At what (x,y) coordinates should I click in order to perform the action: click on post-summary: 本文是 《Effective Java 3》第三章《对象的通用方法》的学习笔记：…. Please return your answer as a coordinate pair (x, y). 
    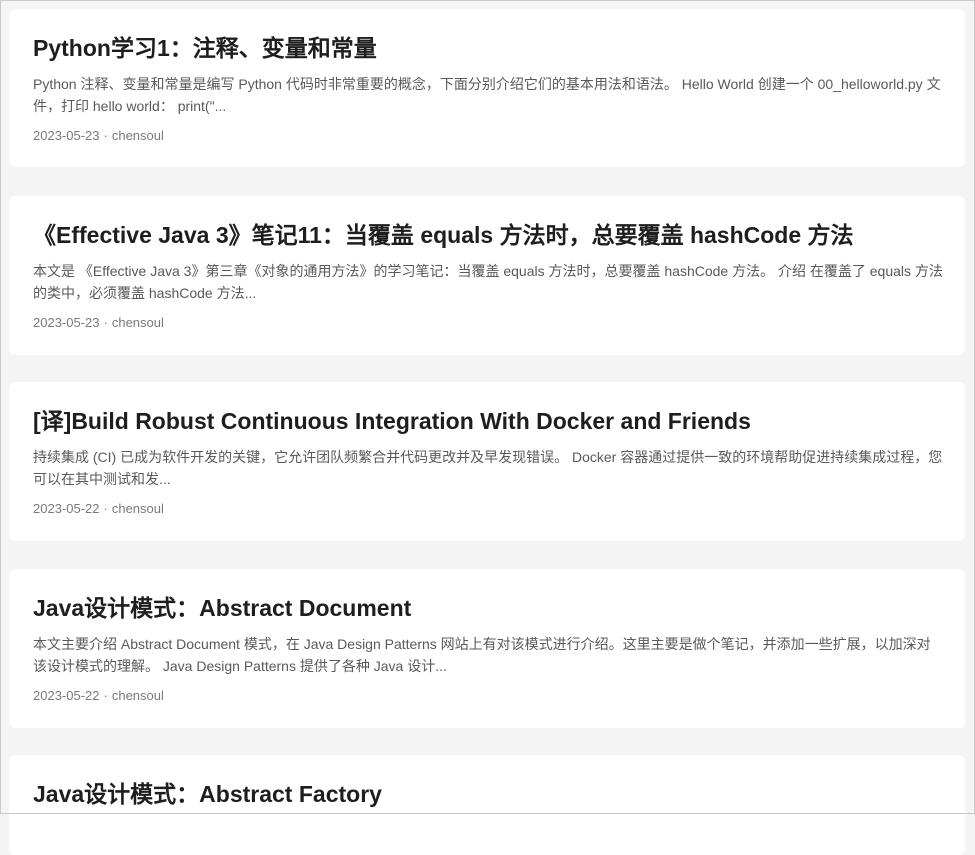
    Looking at the image, I should click on (488, 282).